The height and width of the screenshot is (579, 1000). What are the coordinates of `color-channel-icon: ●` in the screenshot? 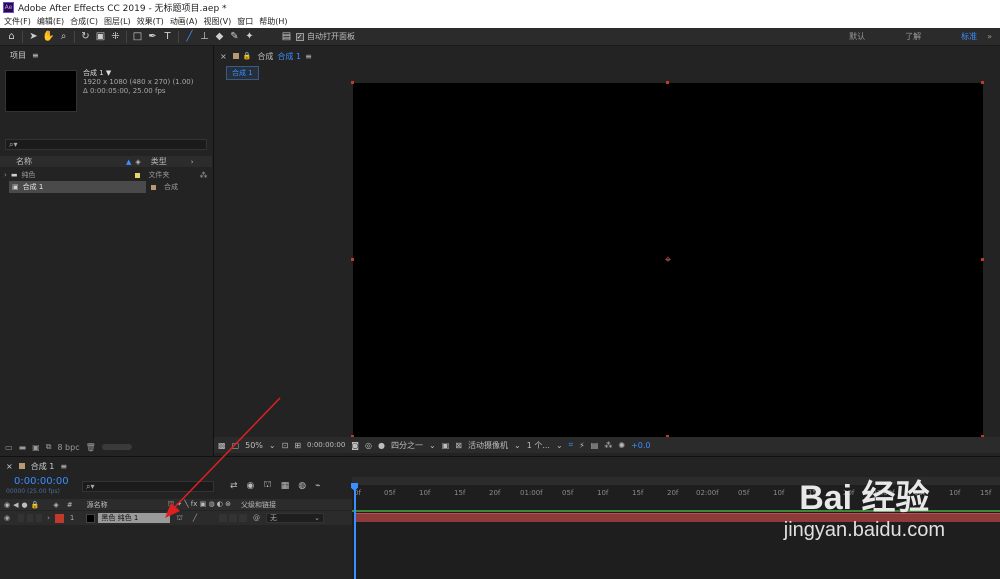 It's located at (381, 445).